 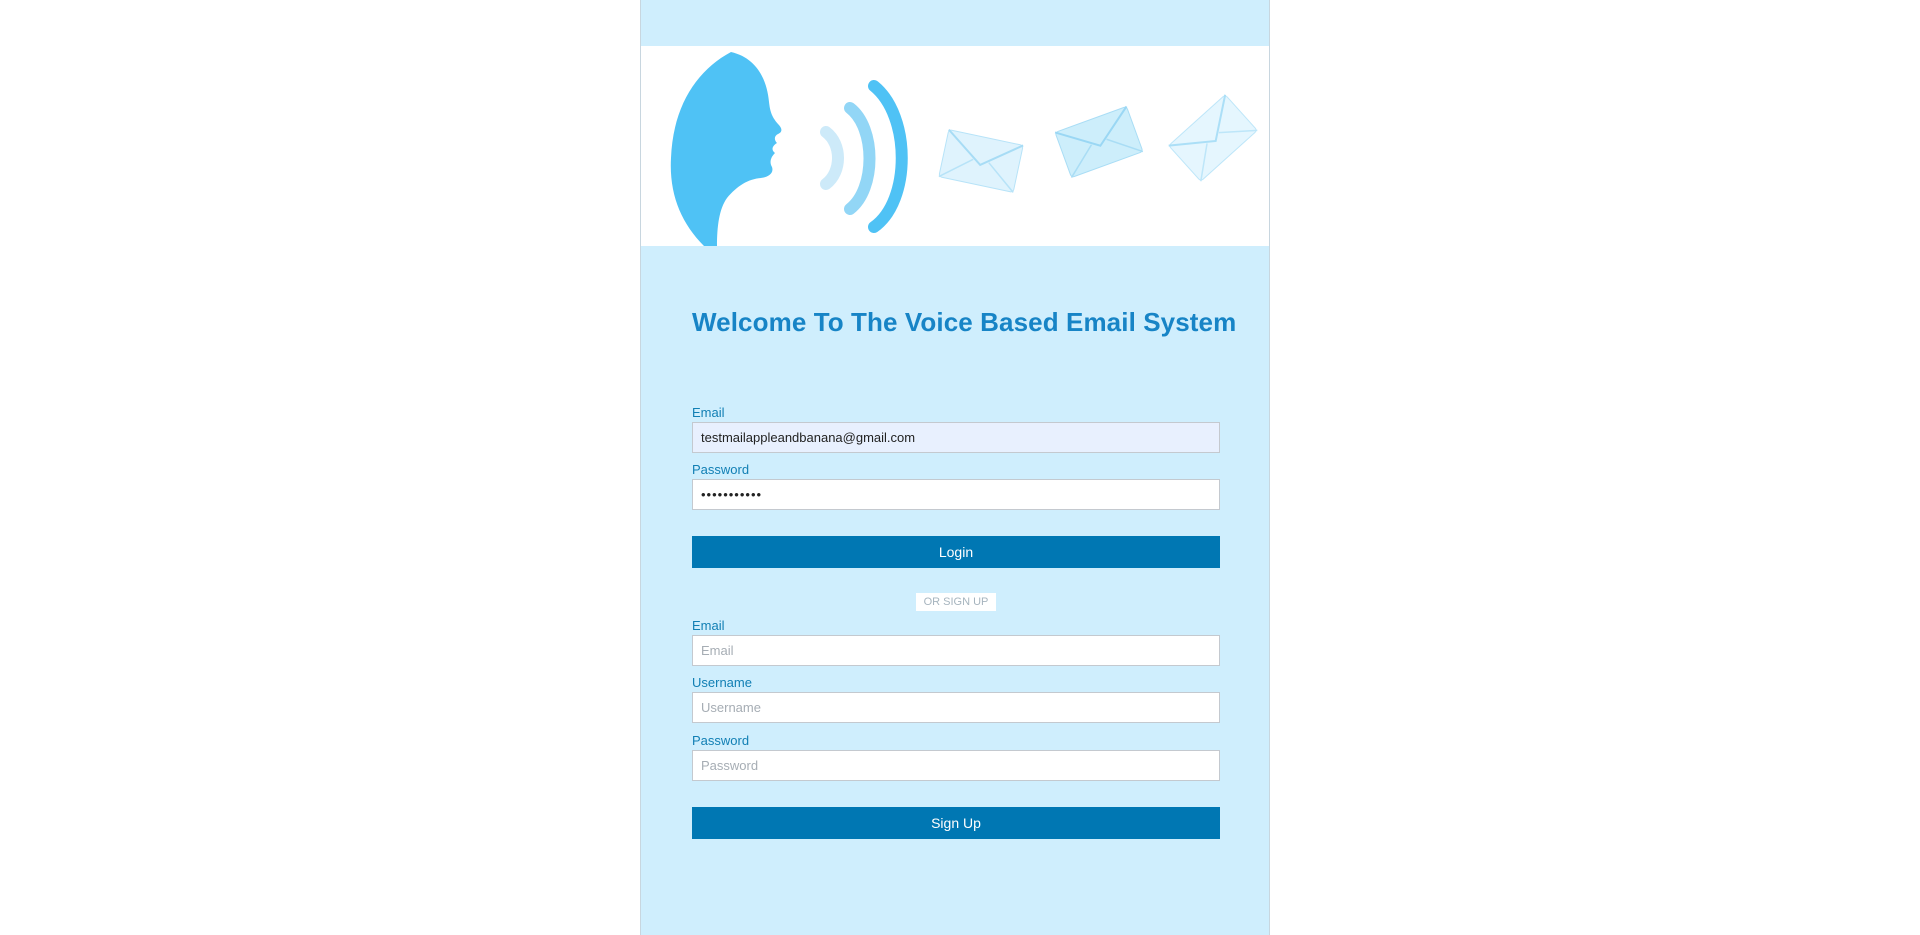 I want to click on sound-wave-icon, so click(x=864, y=156).